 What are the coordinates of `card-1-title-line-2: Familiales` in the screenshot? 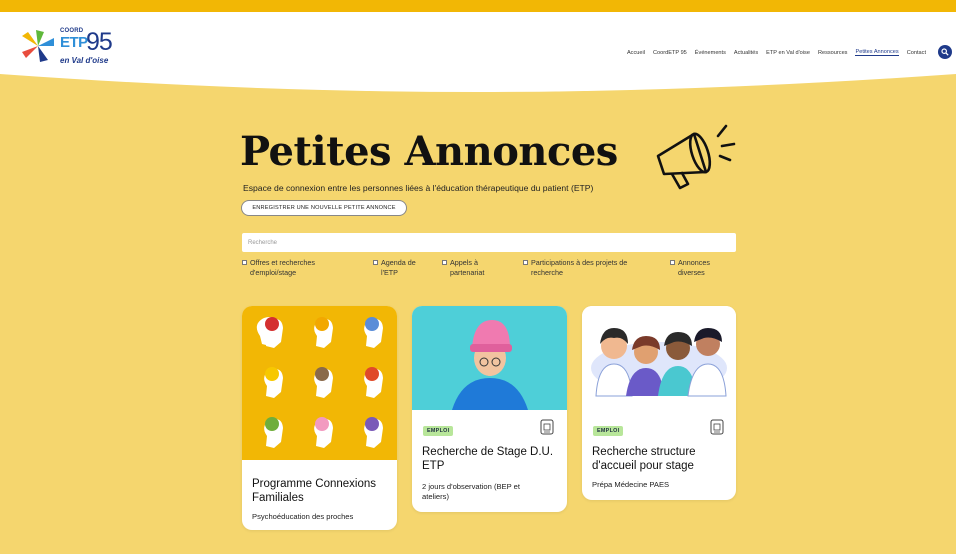 It's located at (278, 498).